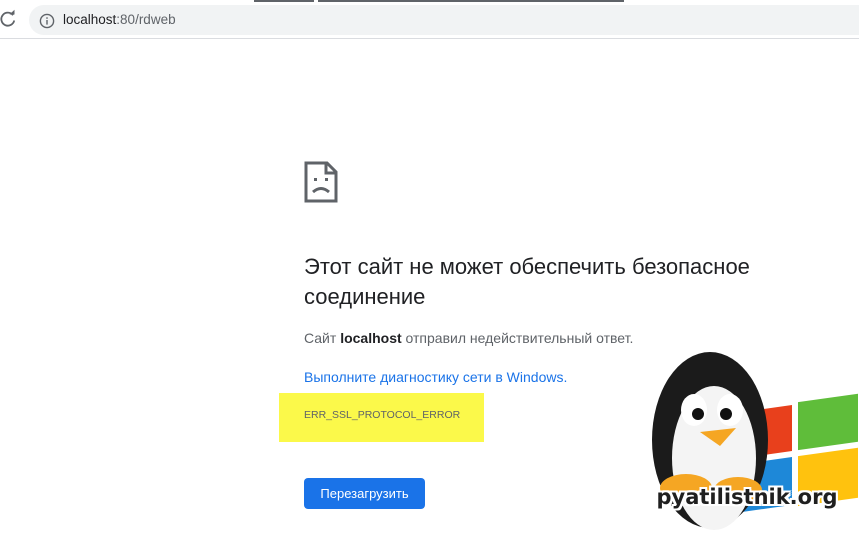 The image size is (859, 542). Describe the element at coordinates (435, 377) in the screenshot. I see `network-diagnostics-link: Выполните диагностику сети в Windows.` at that location.